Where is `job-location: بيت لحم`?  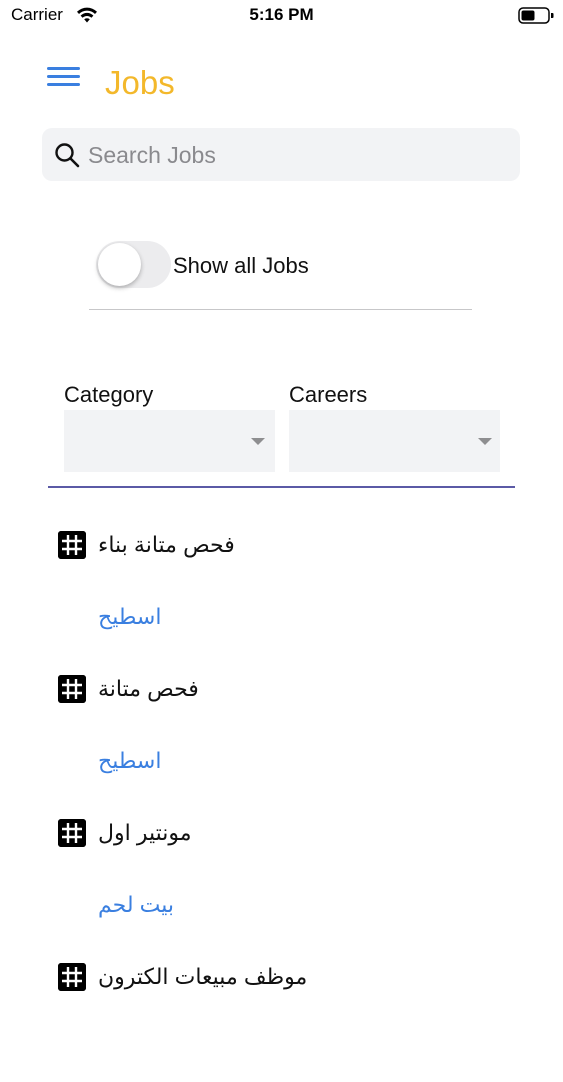 job-location: بيت لحم is located at coordinates (136, 904).